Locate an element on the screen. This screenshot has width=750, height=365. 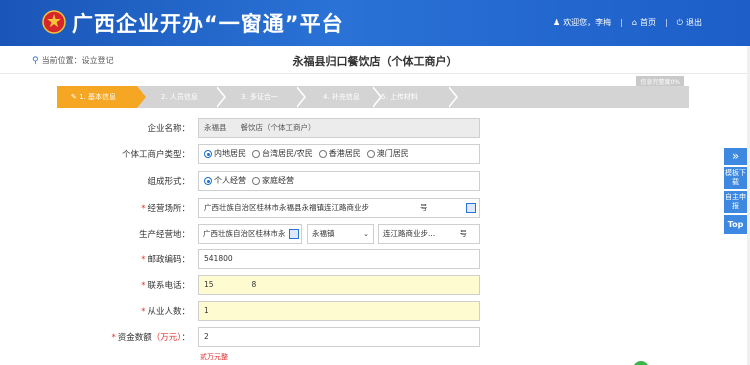
row-employees: * 从业人数： 1 is located at coordinates (375, 311).